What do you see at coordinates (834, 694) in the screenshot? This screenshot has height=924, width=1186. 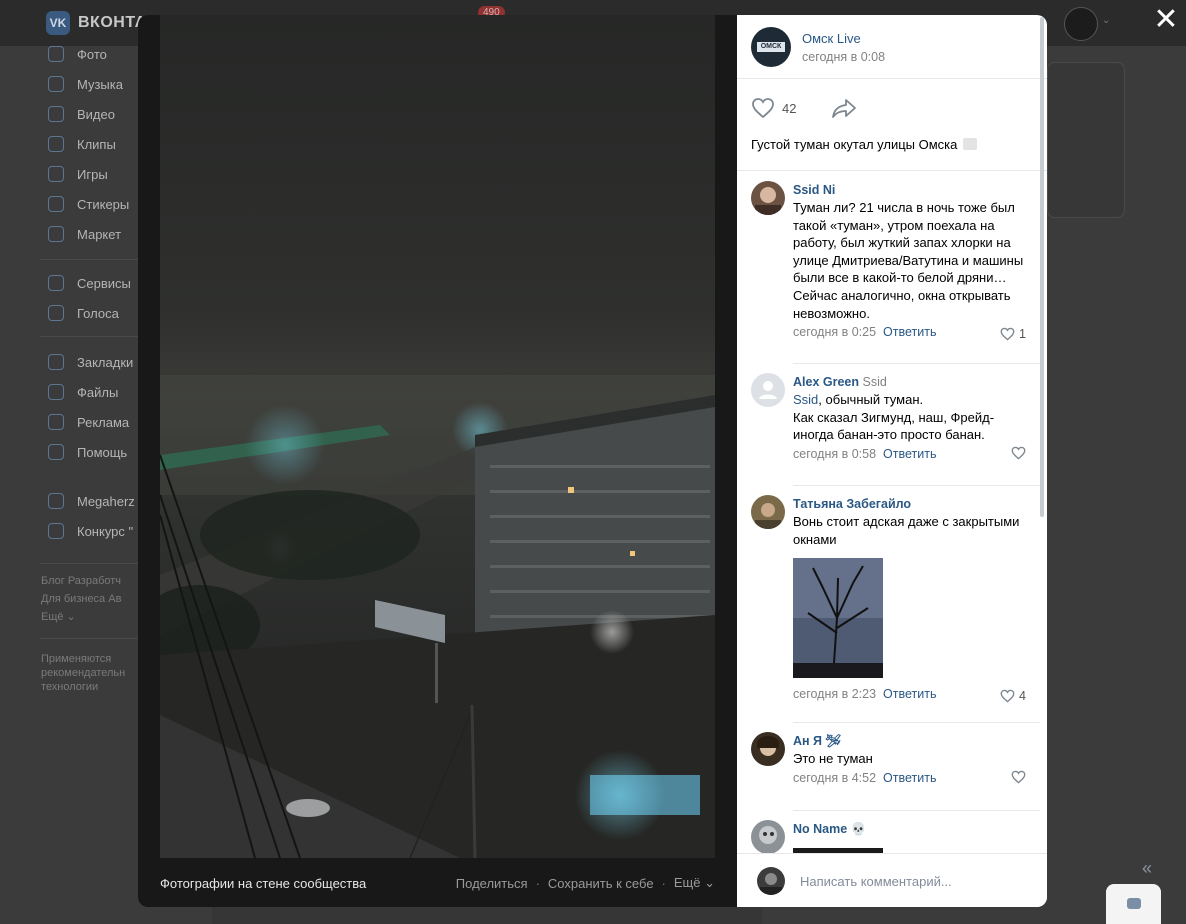 I see `comment-time: сегодня в 2:23` at bounding box center [834, 694].